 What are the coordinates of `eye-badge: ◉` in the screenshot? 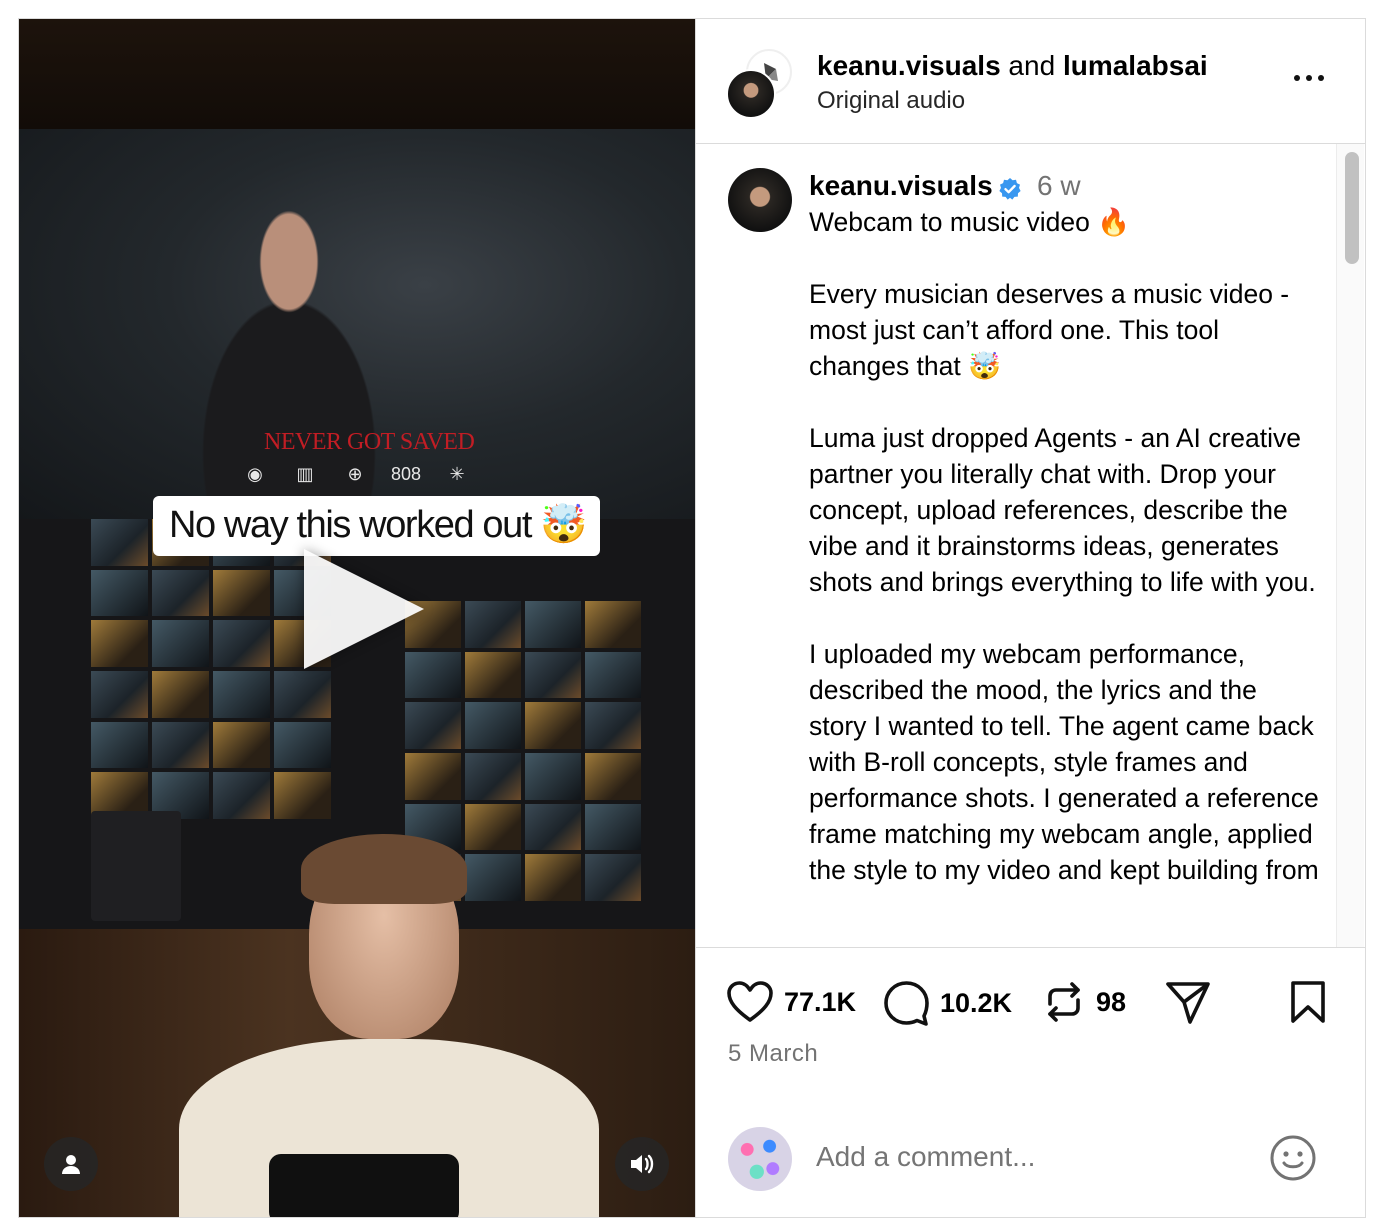 It's located at (255, 474).